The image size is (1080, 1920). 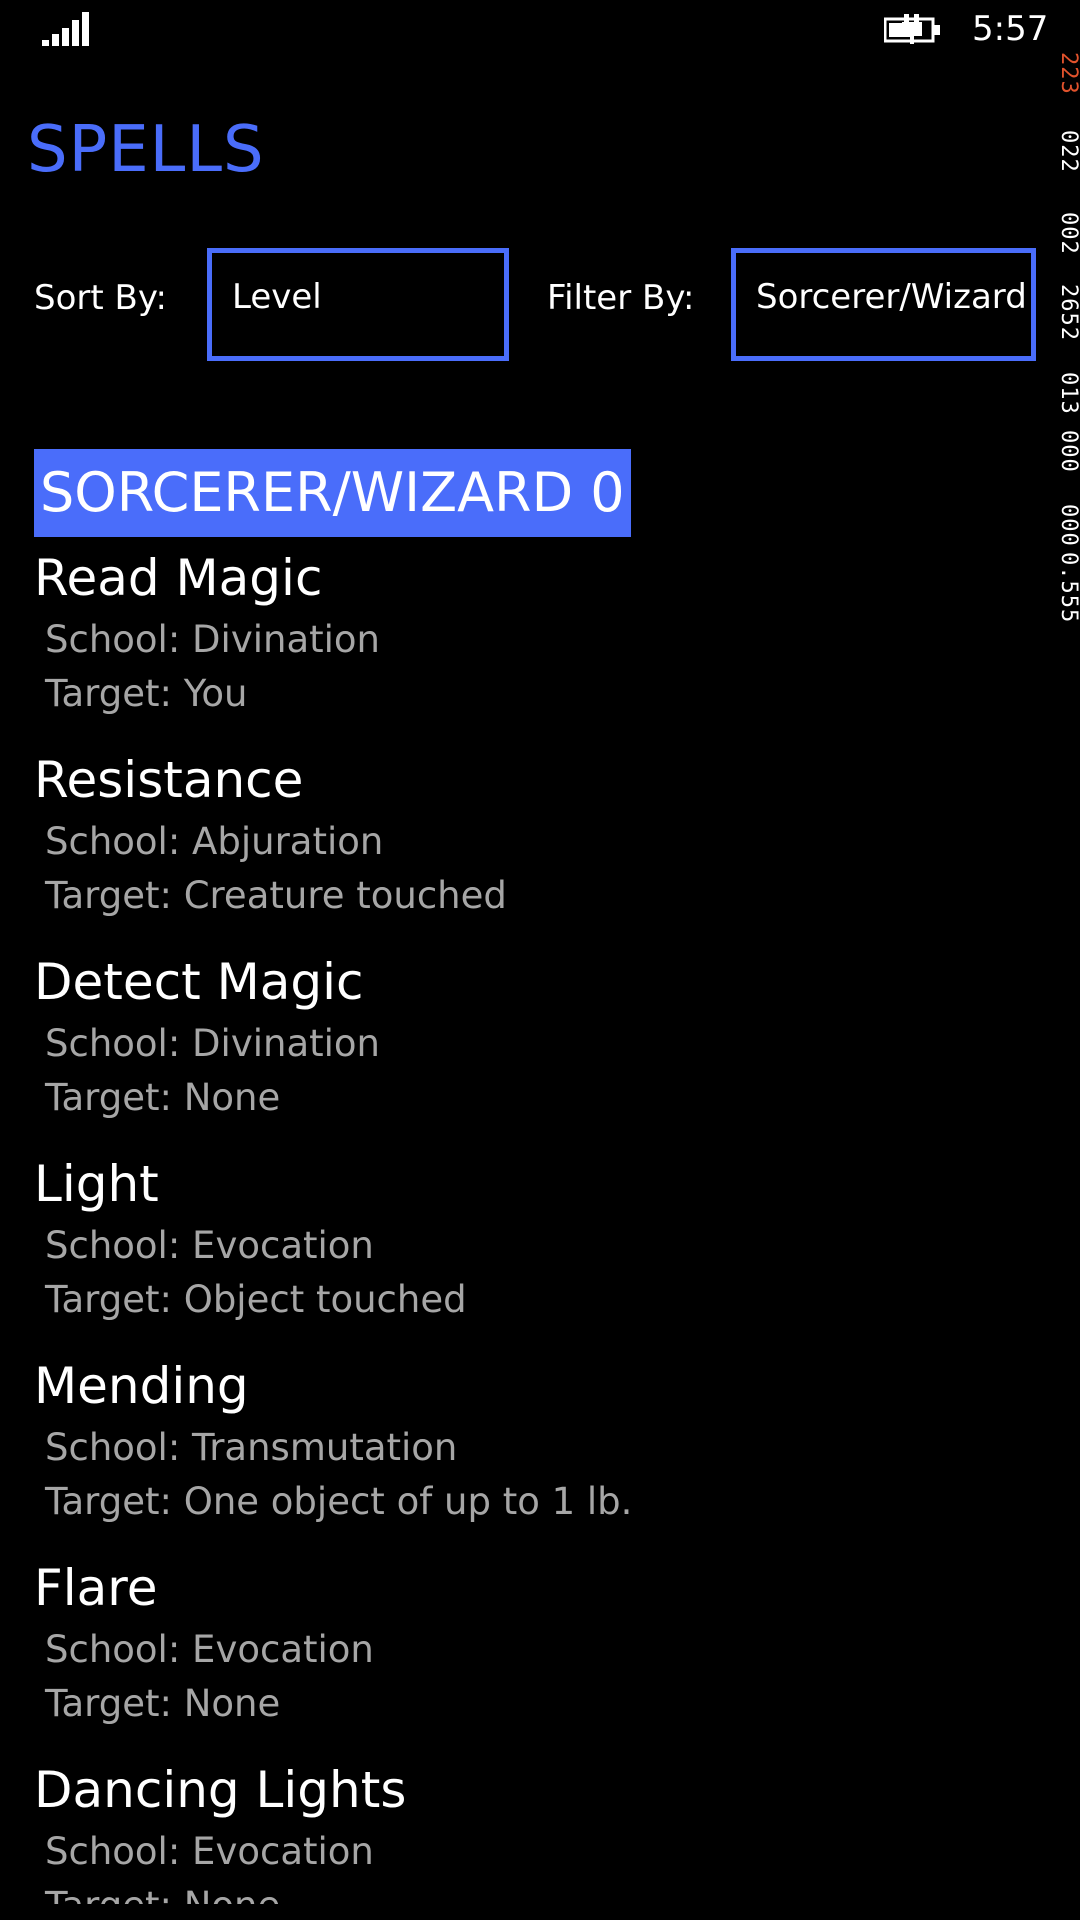 What do you see at coordinates (169, 780) in the screenshot?
I see `spell-name: Resistance` at bounding box center [169, 780].